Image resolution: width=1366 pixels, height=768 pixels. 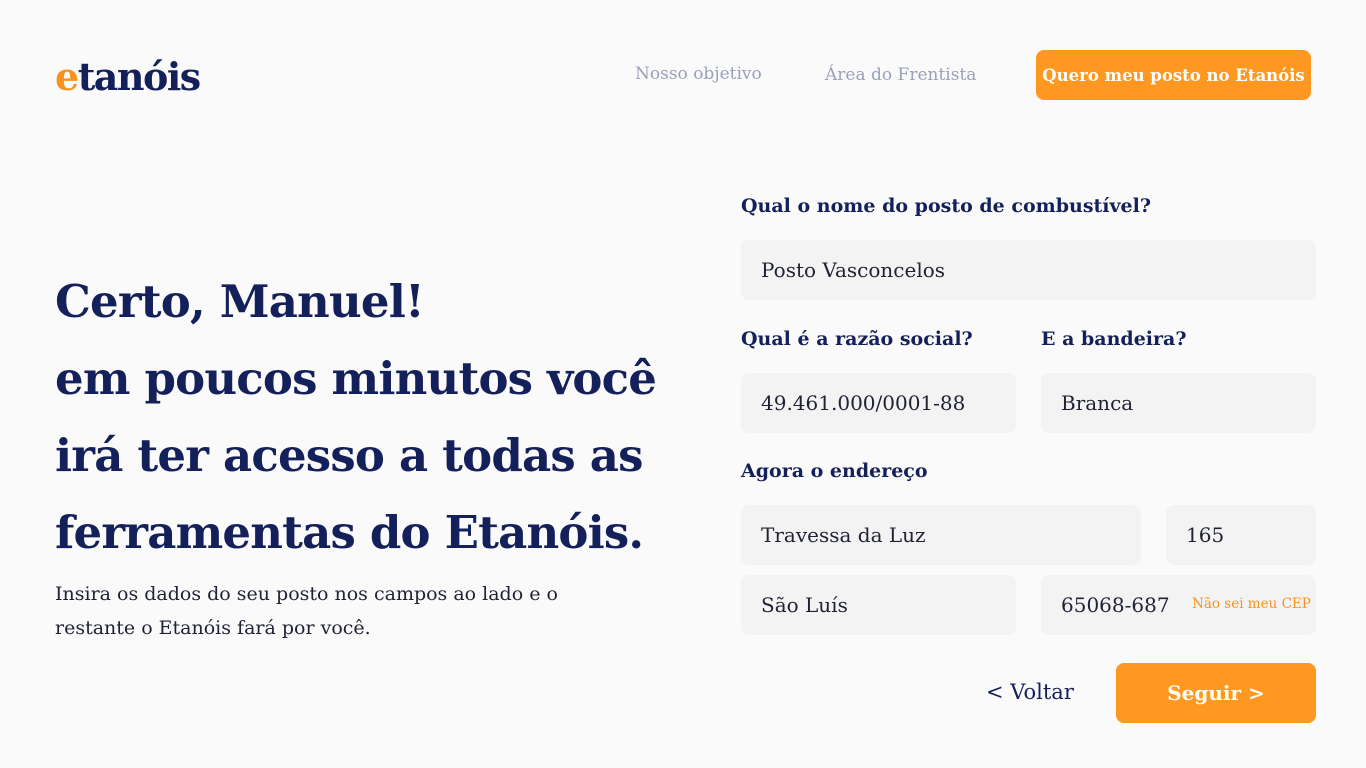 What do you see at coordinates (1173, 75) in the screenshot?
I see `join-etanois-button: Quero meu posto no Etanóis` at bounding box center [1173, 75].